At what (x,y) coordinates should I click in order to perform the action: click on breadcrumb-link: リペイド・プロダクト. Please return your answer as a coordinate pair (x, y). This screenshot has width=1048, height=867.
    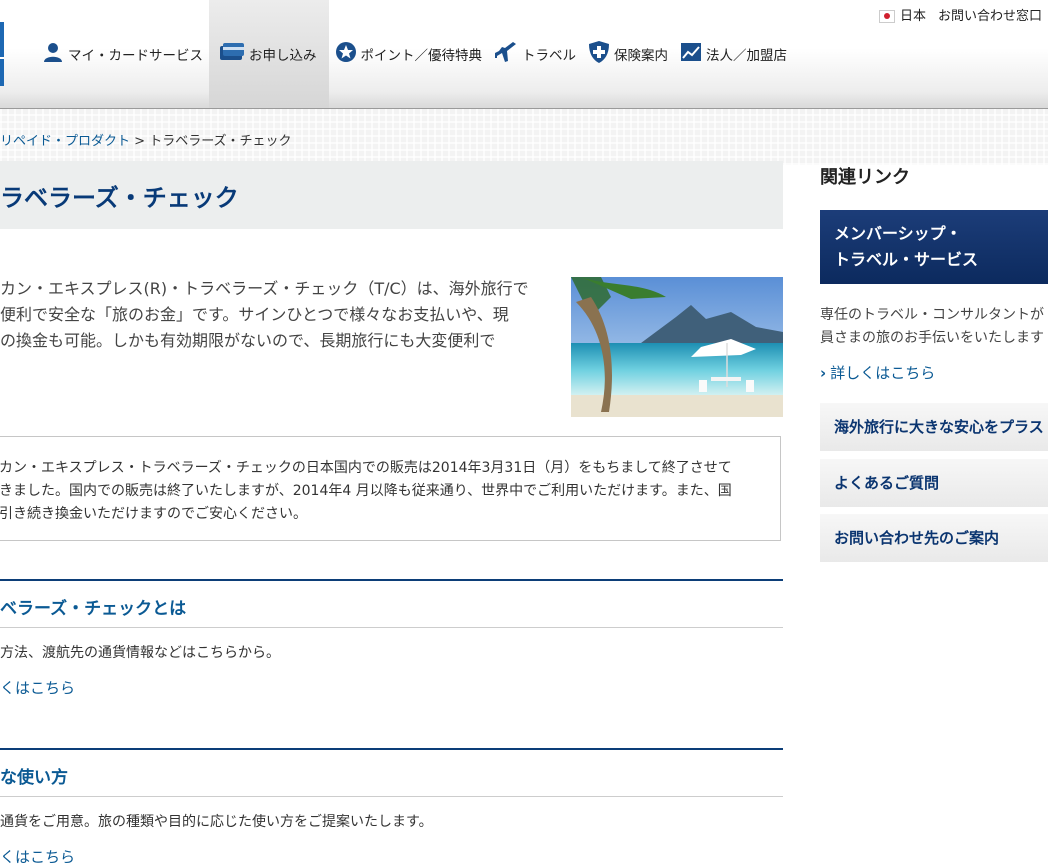
    Looking at the image, I should click on (65, 141).